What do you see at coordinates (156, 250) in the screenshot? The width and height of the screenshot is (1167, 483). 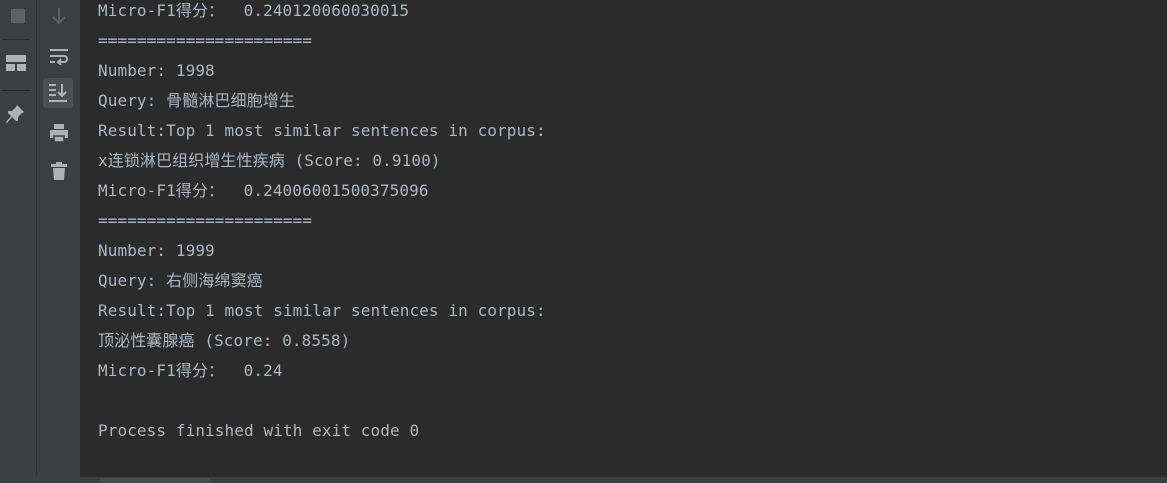 I see `console-line: Number: 1999` at bounding box center [156, 250].